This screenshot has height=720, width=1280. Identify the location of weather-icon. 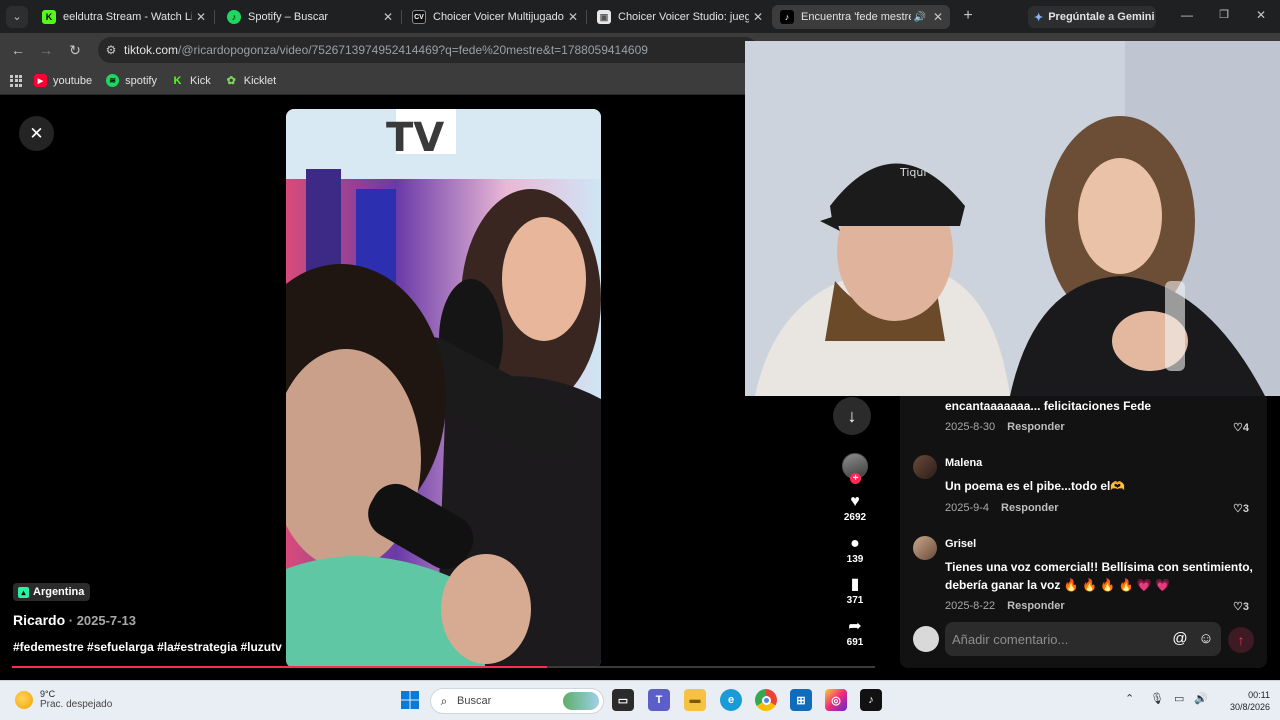
(24, 699).